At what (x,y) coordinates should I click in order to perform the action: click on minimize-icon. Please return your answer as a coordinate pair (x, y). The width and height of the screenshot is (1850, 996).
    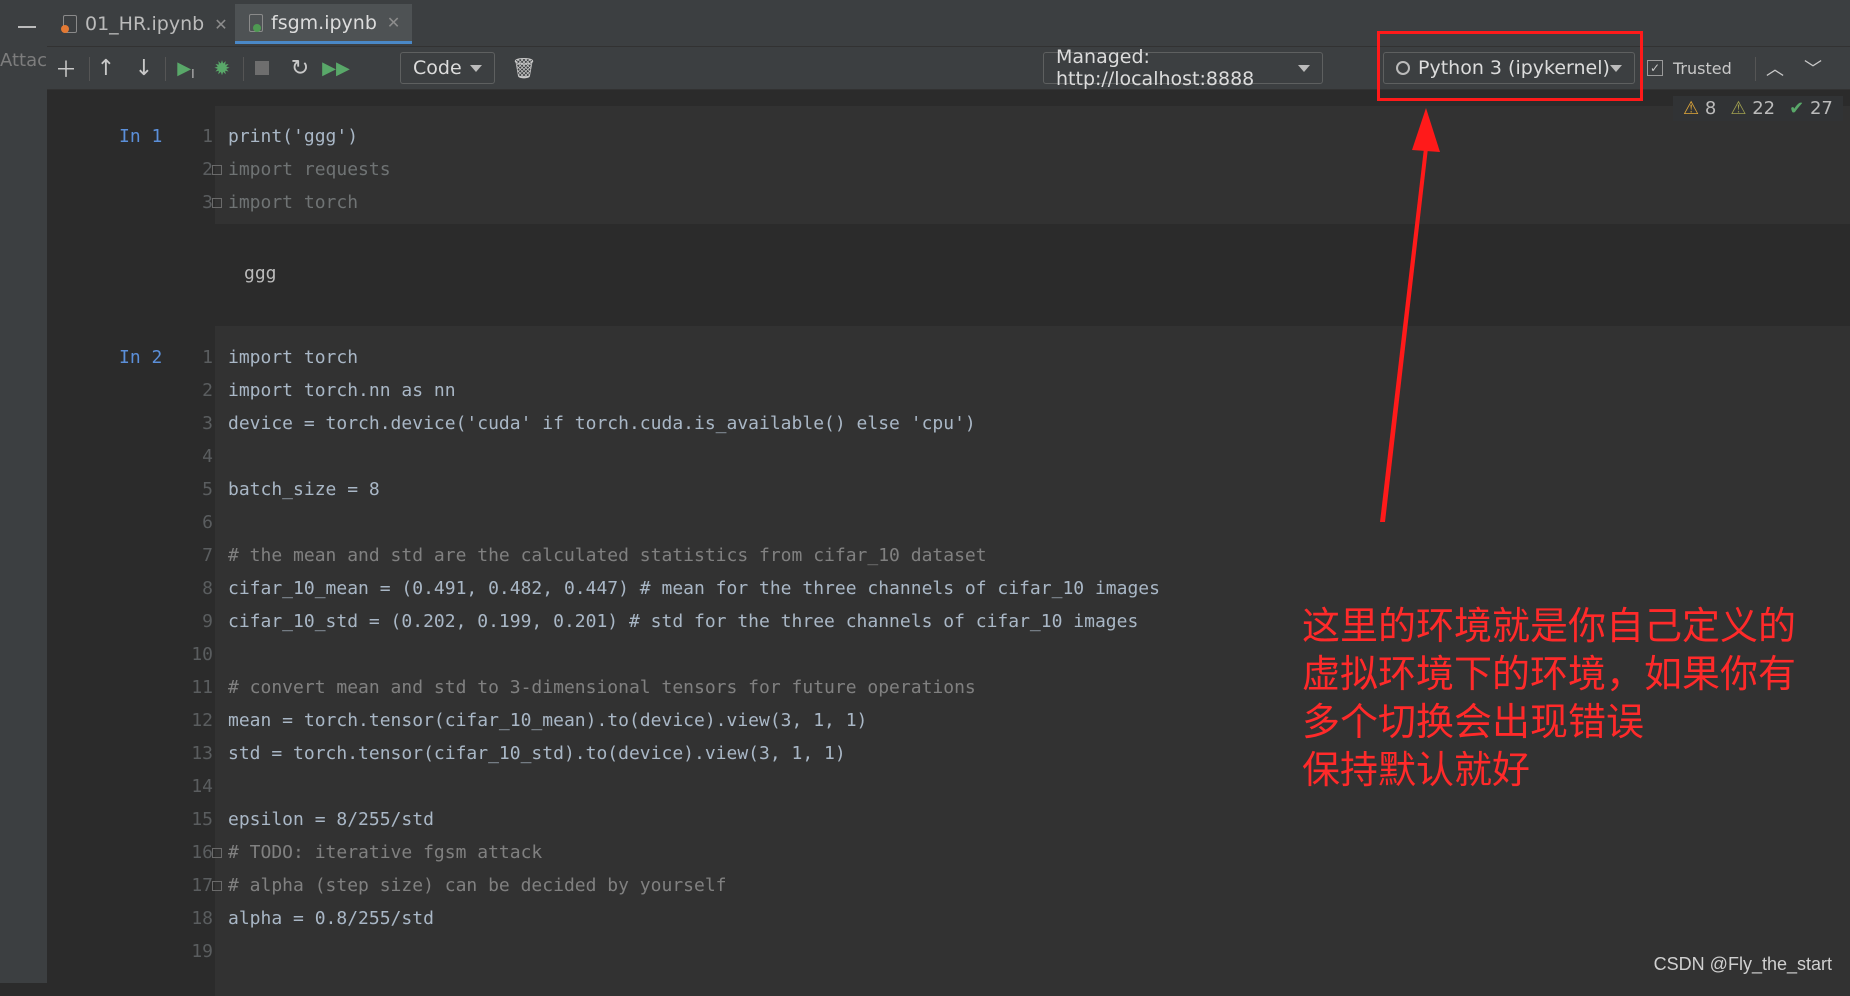
    Looking at the image, I should click on (27, 27).